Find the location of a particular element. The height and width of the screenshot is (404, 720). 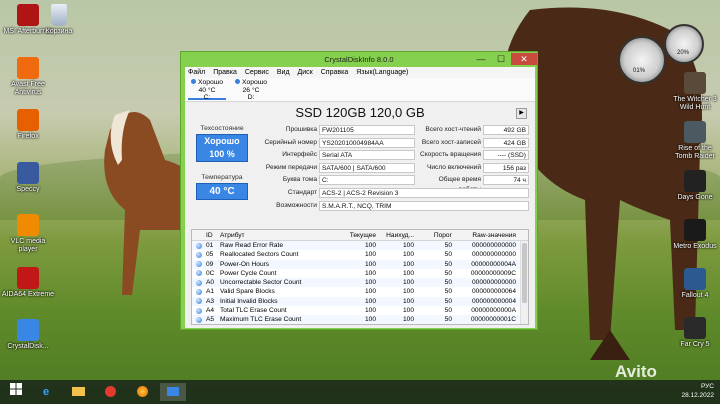

keyboard-language: РУС is located at coordinates (697, 386).